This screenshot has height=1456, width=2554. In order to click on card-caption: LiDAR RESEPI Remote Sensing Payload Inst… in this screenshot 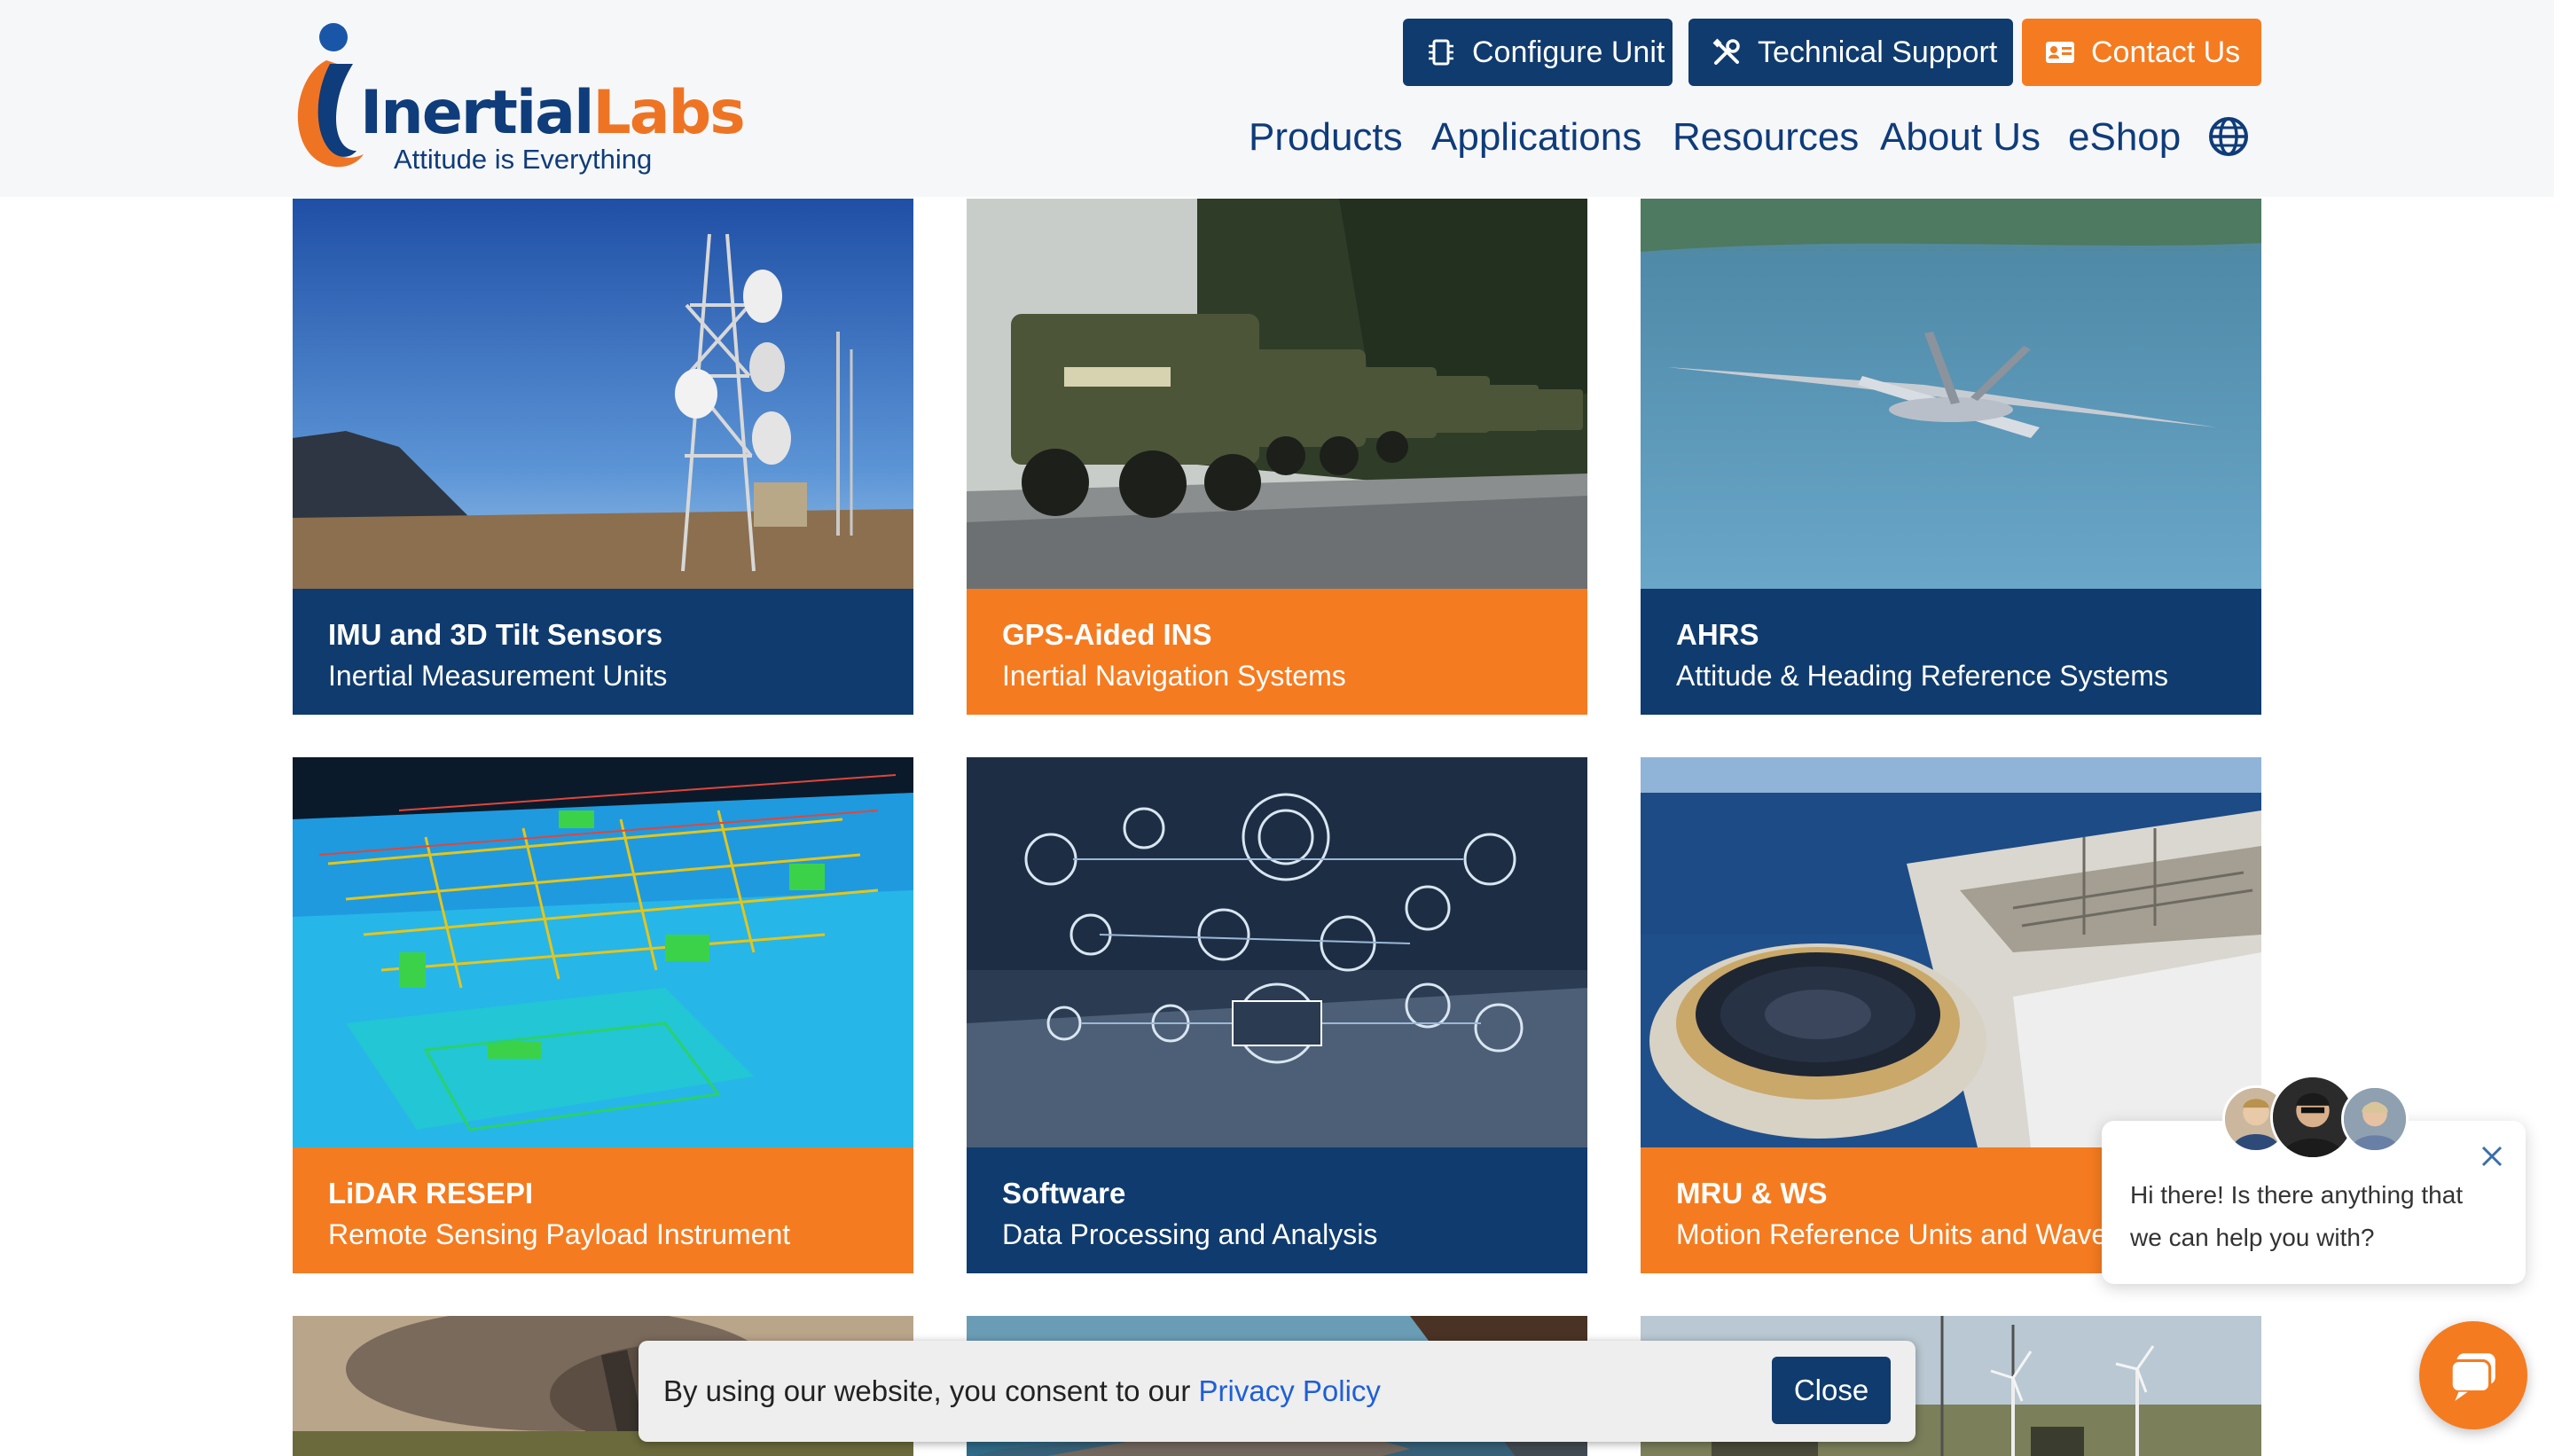, I will do `click(603, 1210)`.